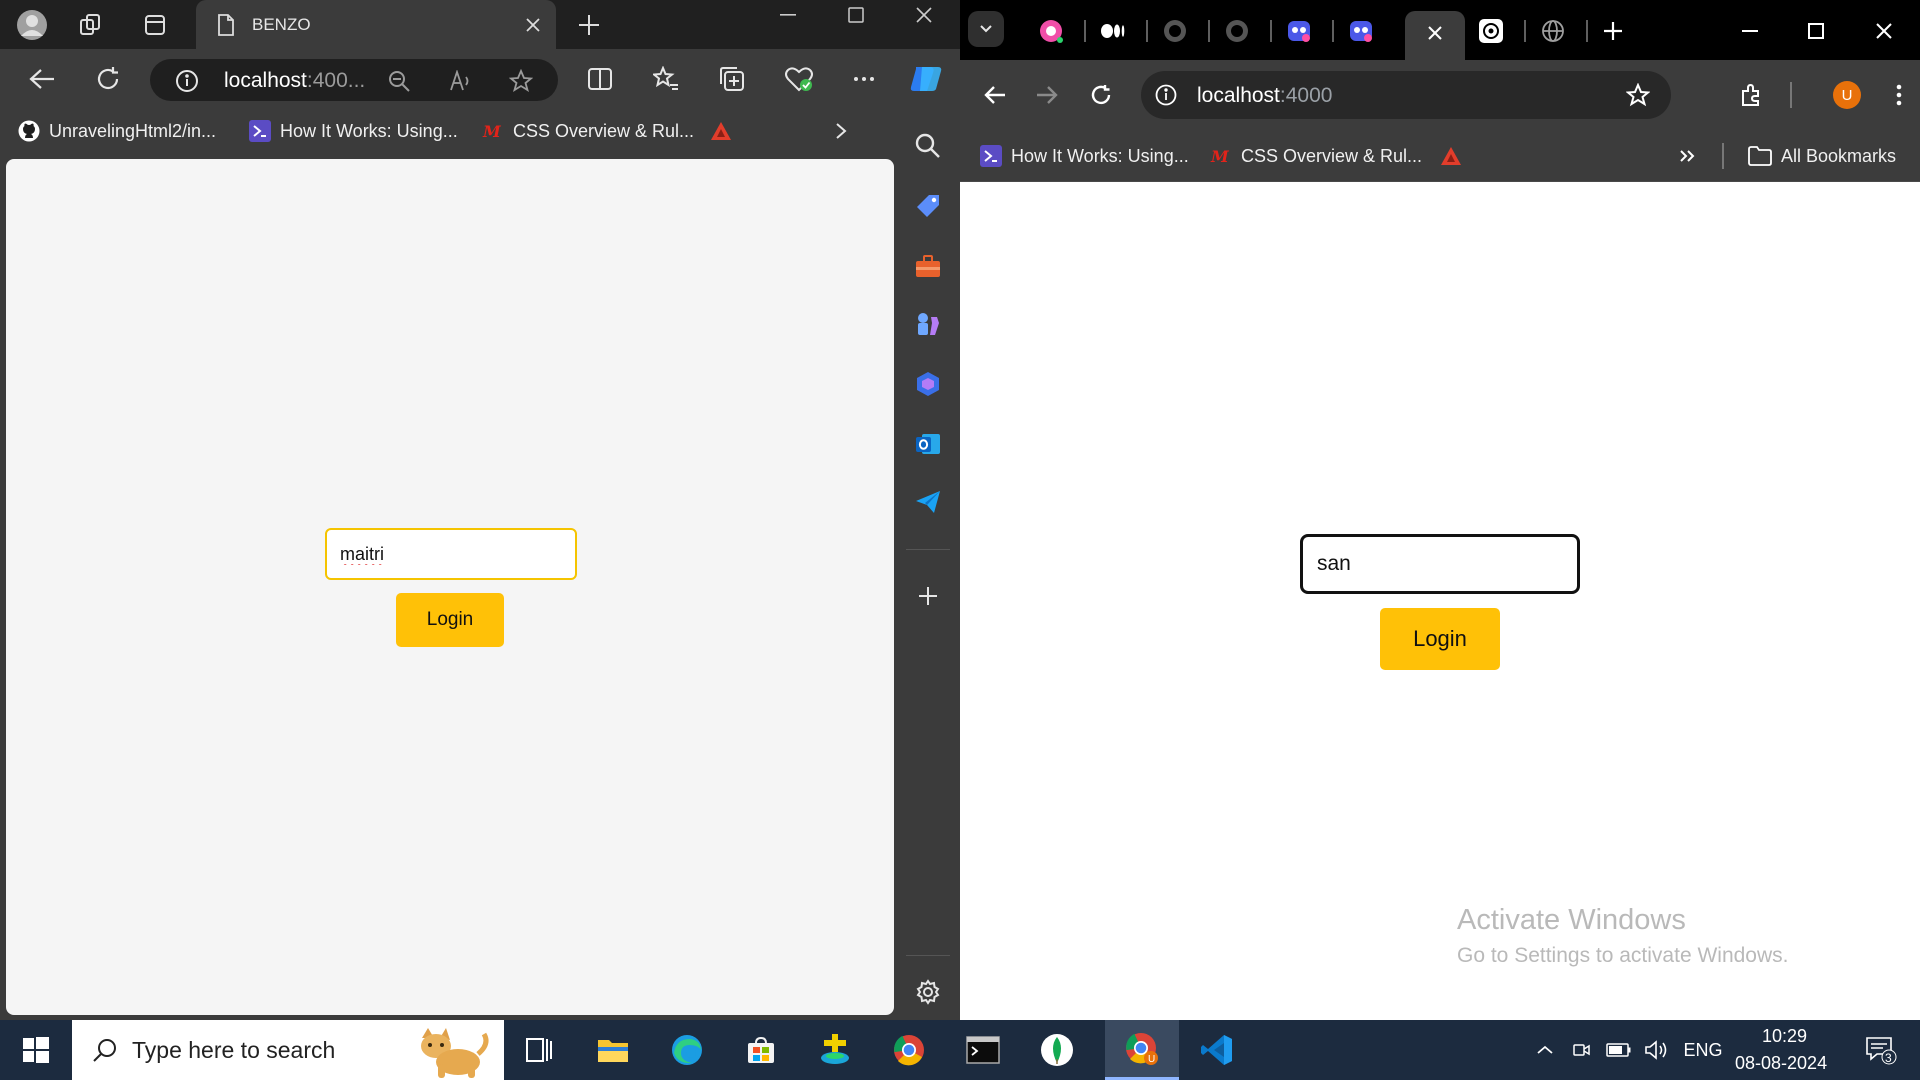 This screenshot has width=1920, height=1080. I want to click on taskbar-clock-time: 10:29, so click(1784, 1036).